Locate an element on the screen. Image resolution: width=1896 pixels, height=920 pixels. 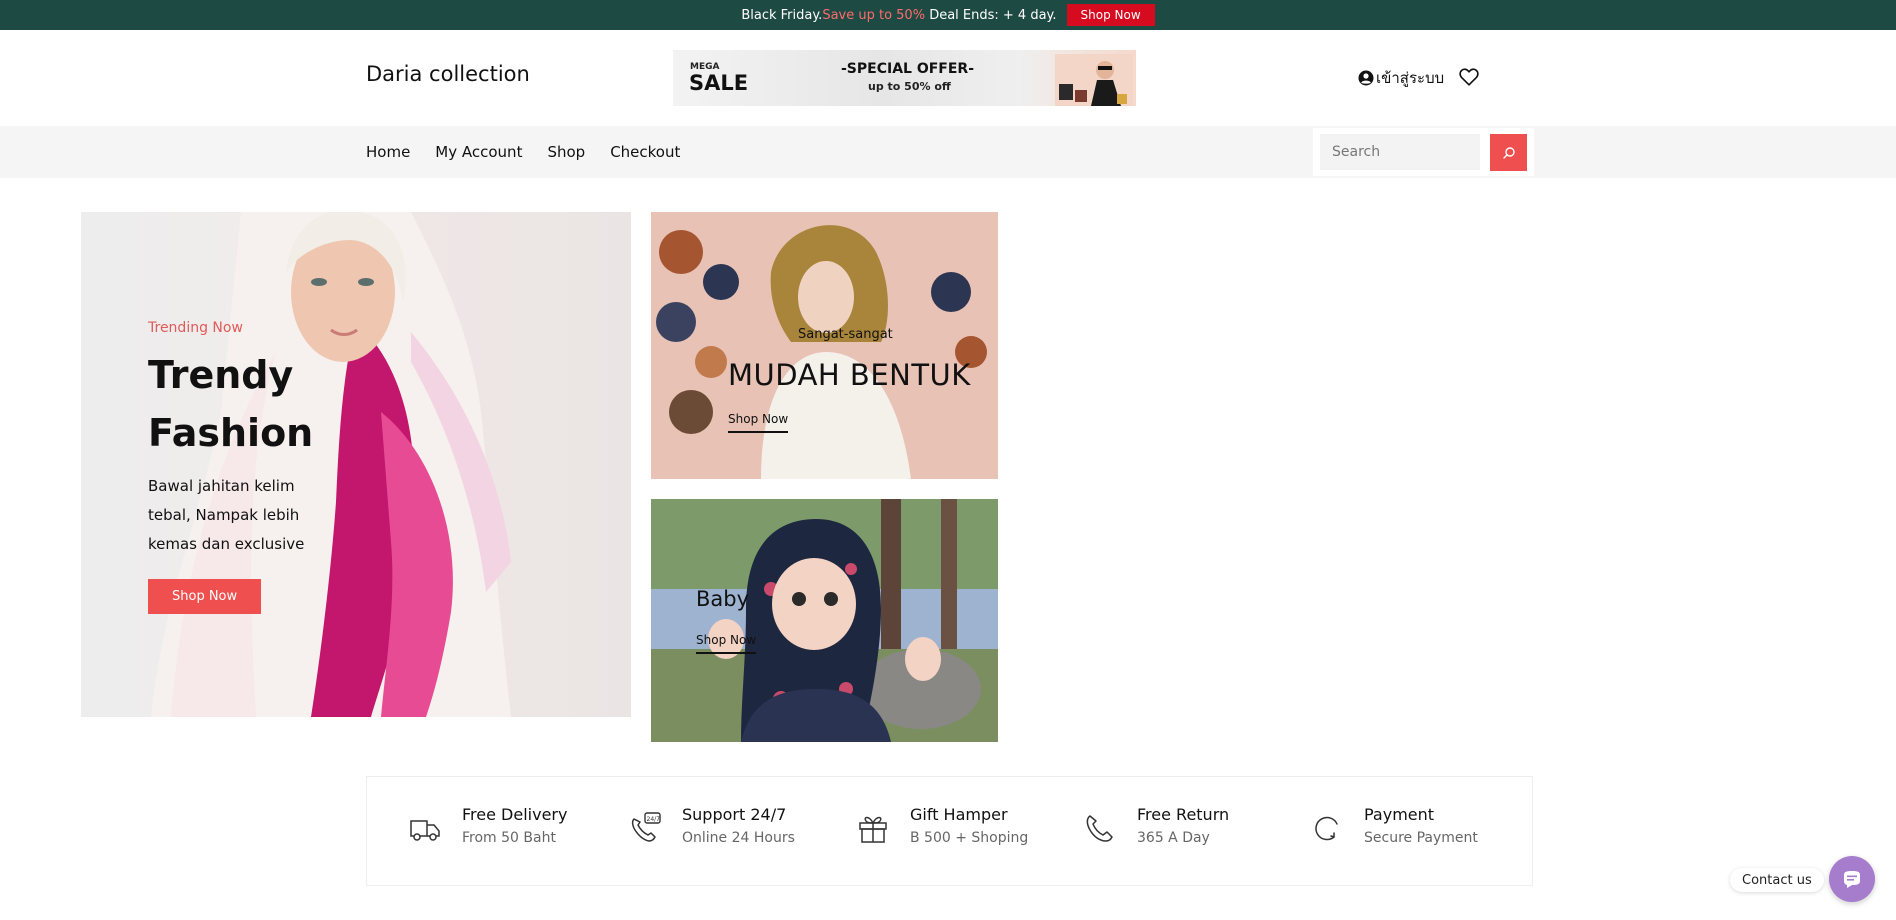
hero-tag: Trending Now is located at coordinates (195, 328).